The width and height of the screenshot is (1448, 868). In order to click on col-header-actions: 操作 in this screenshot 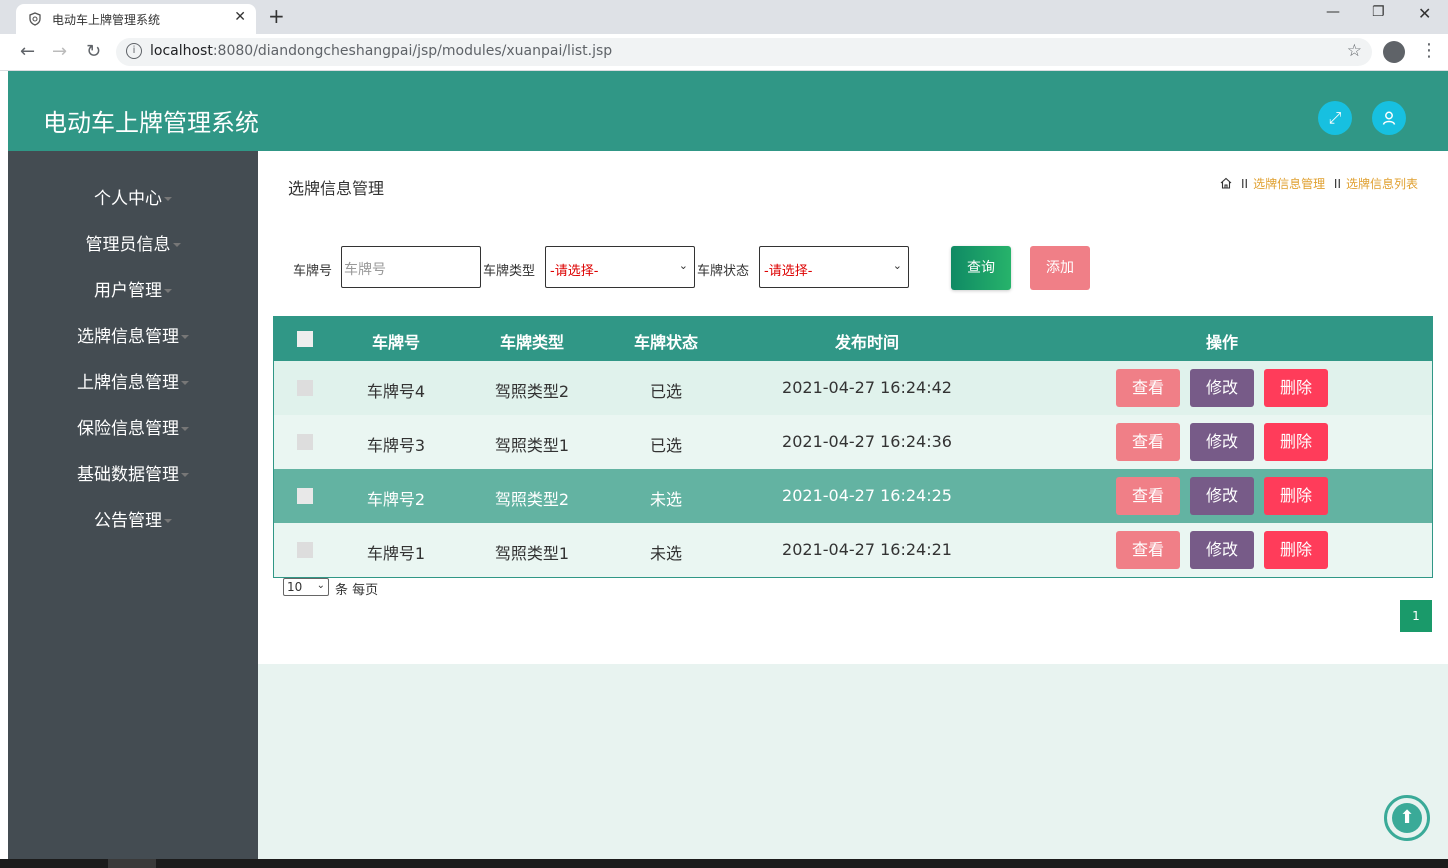, I will do `click(1221, 342)`.